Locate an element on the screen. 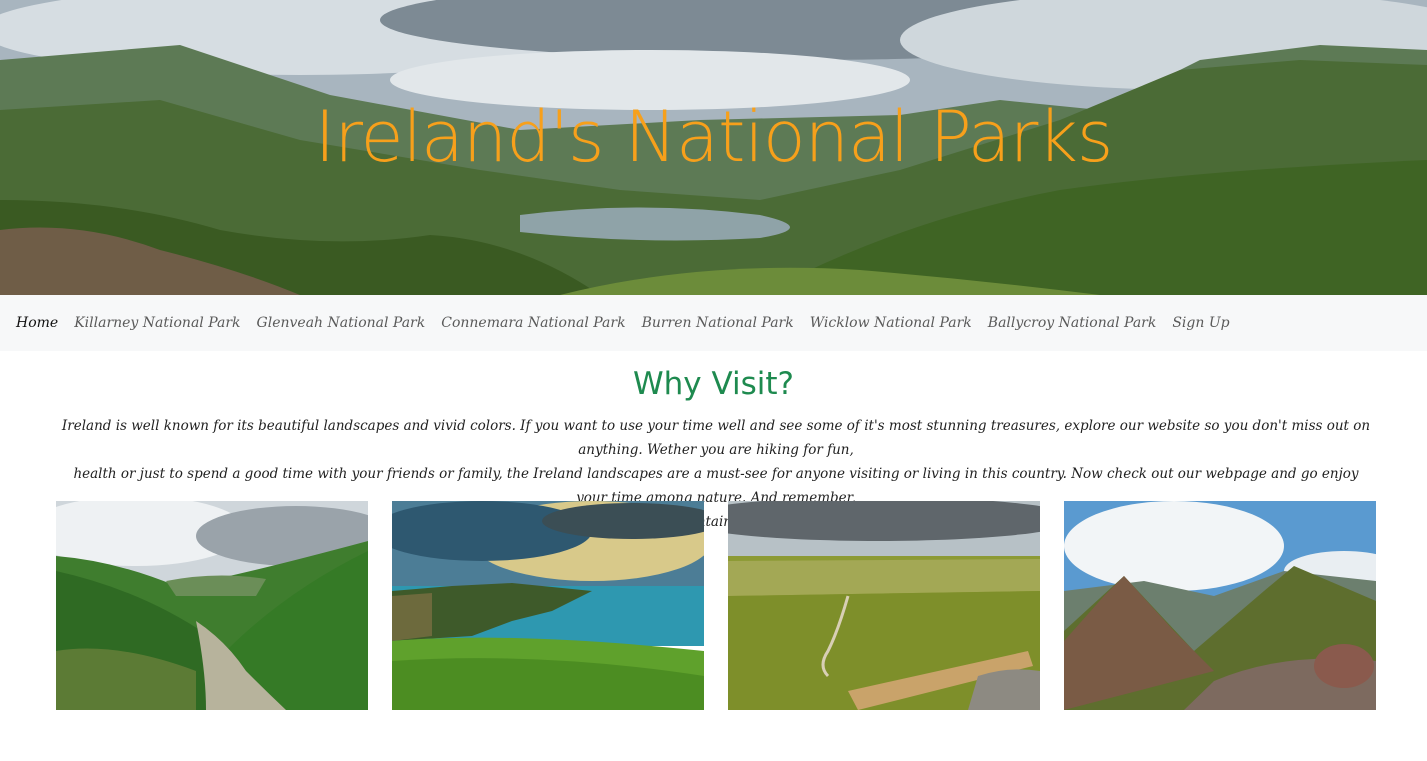 The width and height of the screenshot is (1427, 761). gallery-photo-cliffs is located at coordinates (548, 605).